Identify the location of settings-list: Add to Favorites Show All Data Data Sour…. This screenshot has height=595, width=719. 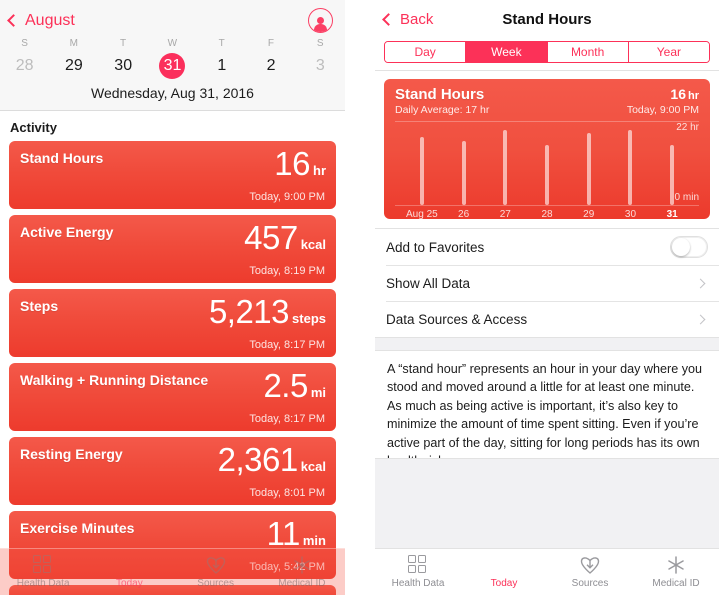
(547, 282).